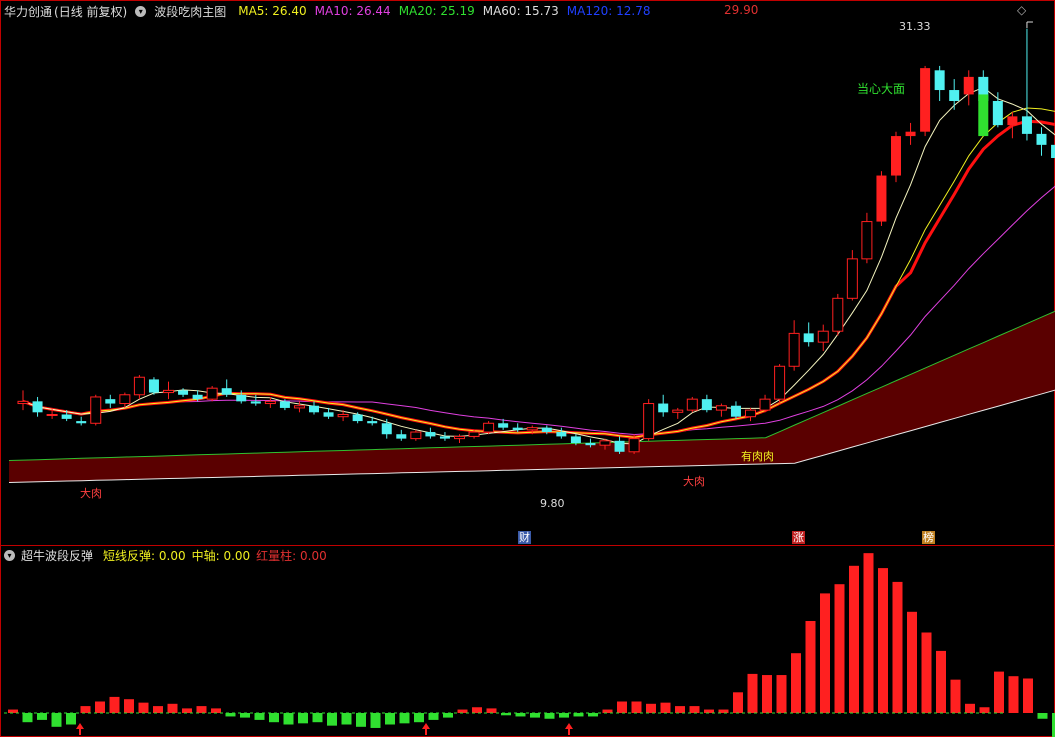 The image size is (1055, 737). I want to click on ma10-label: MA10: 26.44, so click(352, 11).